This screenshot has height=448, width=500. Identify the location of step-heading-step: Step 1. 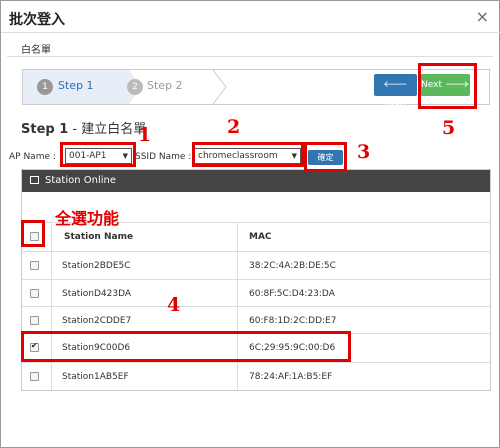
(45, 129).